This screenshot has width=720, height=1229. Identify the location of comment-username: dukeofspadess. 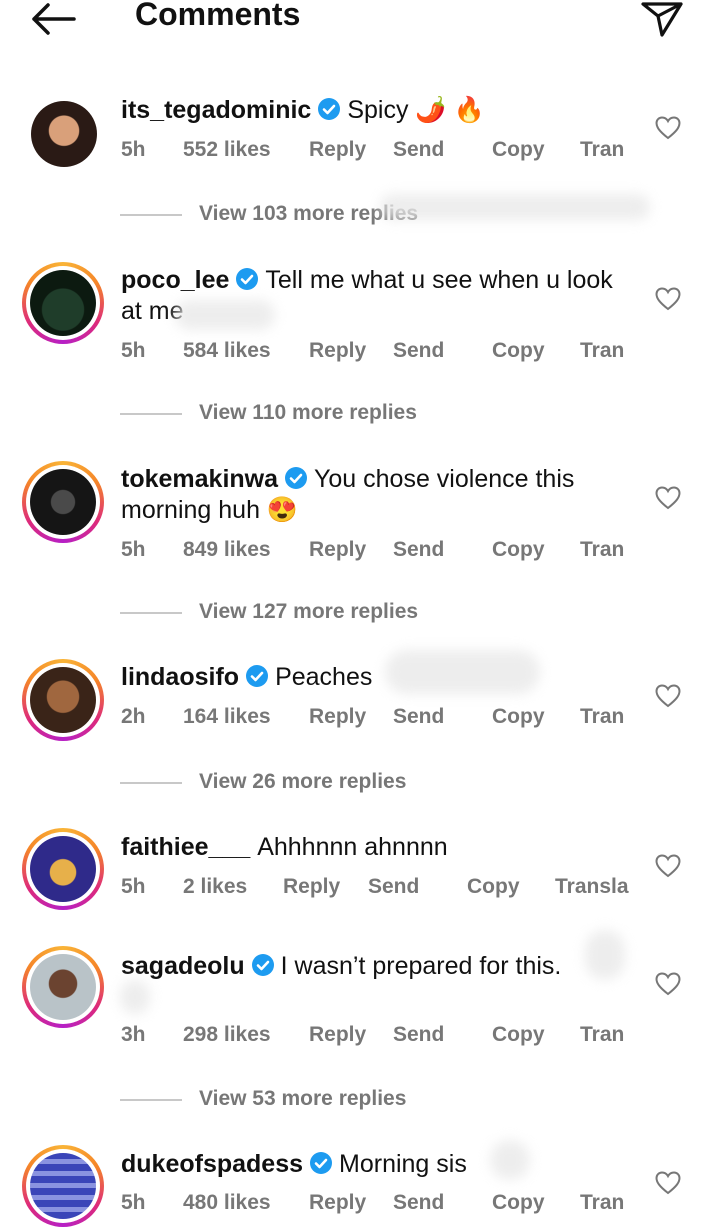
(212, 1164).